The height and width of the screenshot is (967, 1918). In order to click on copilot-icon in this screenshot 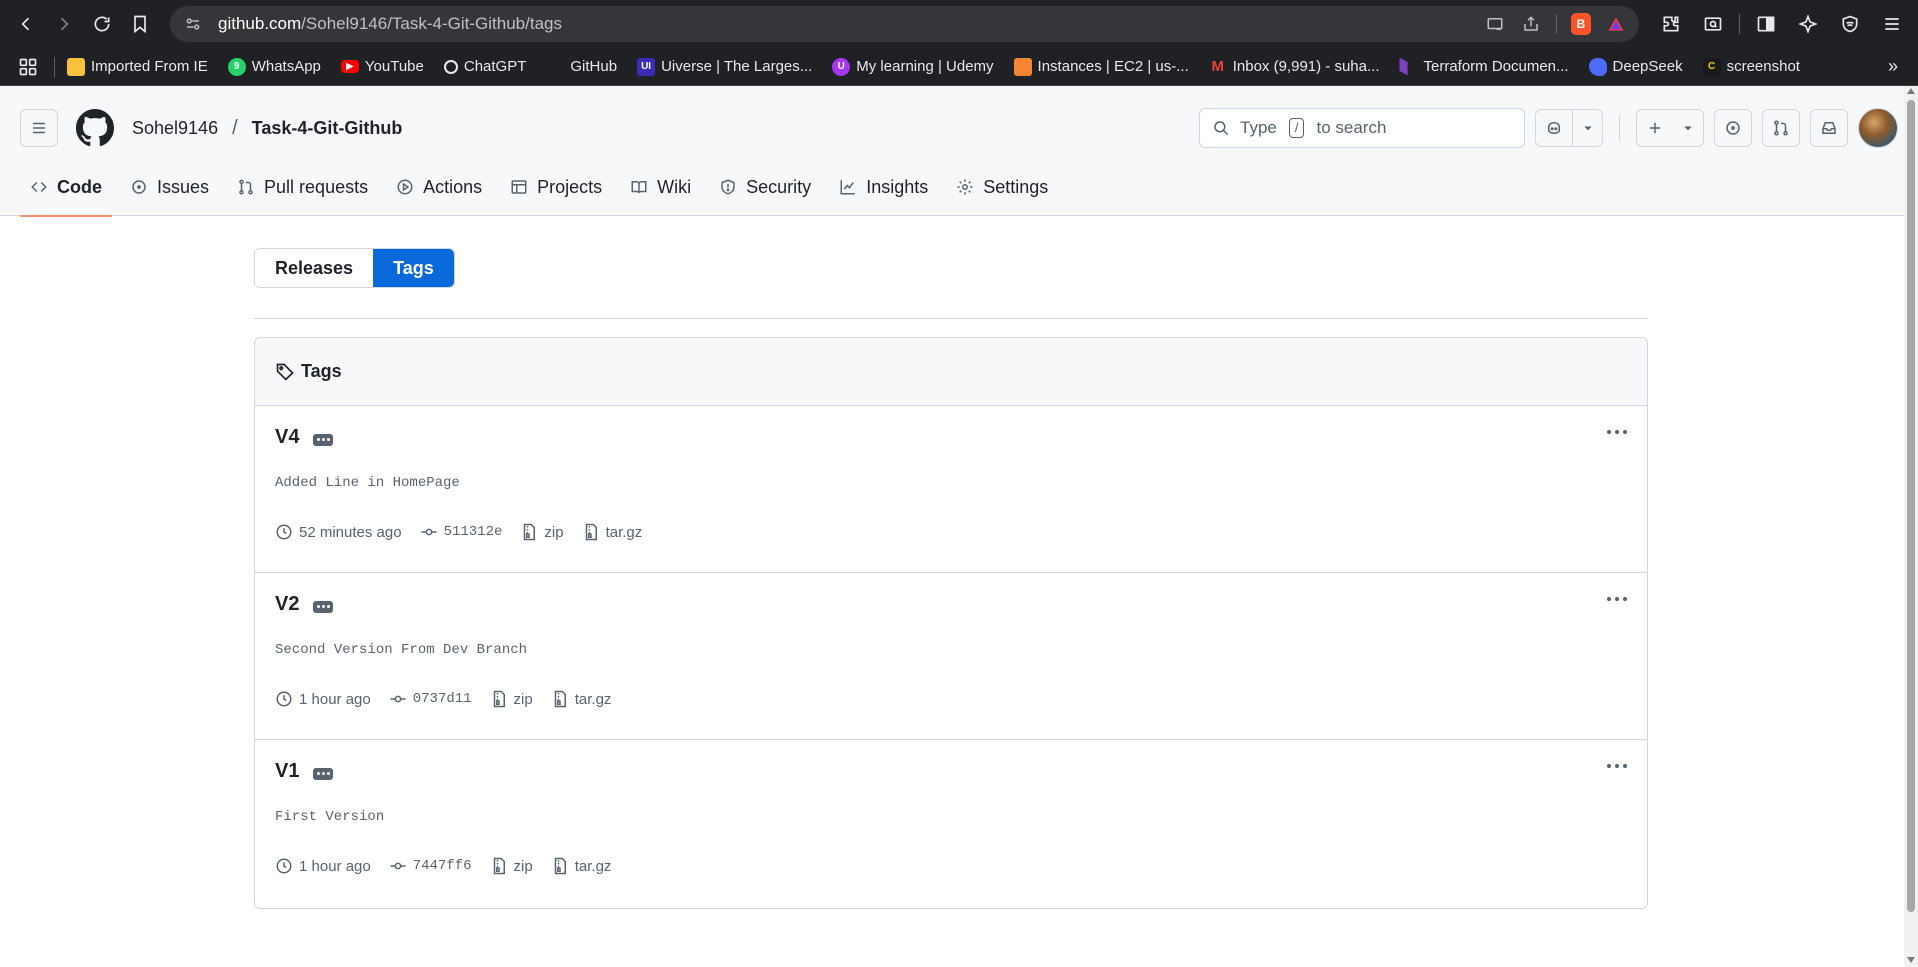, I will do `click(1554, 128)`.